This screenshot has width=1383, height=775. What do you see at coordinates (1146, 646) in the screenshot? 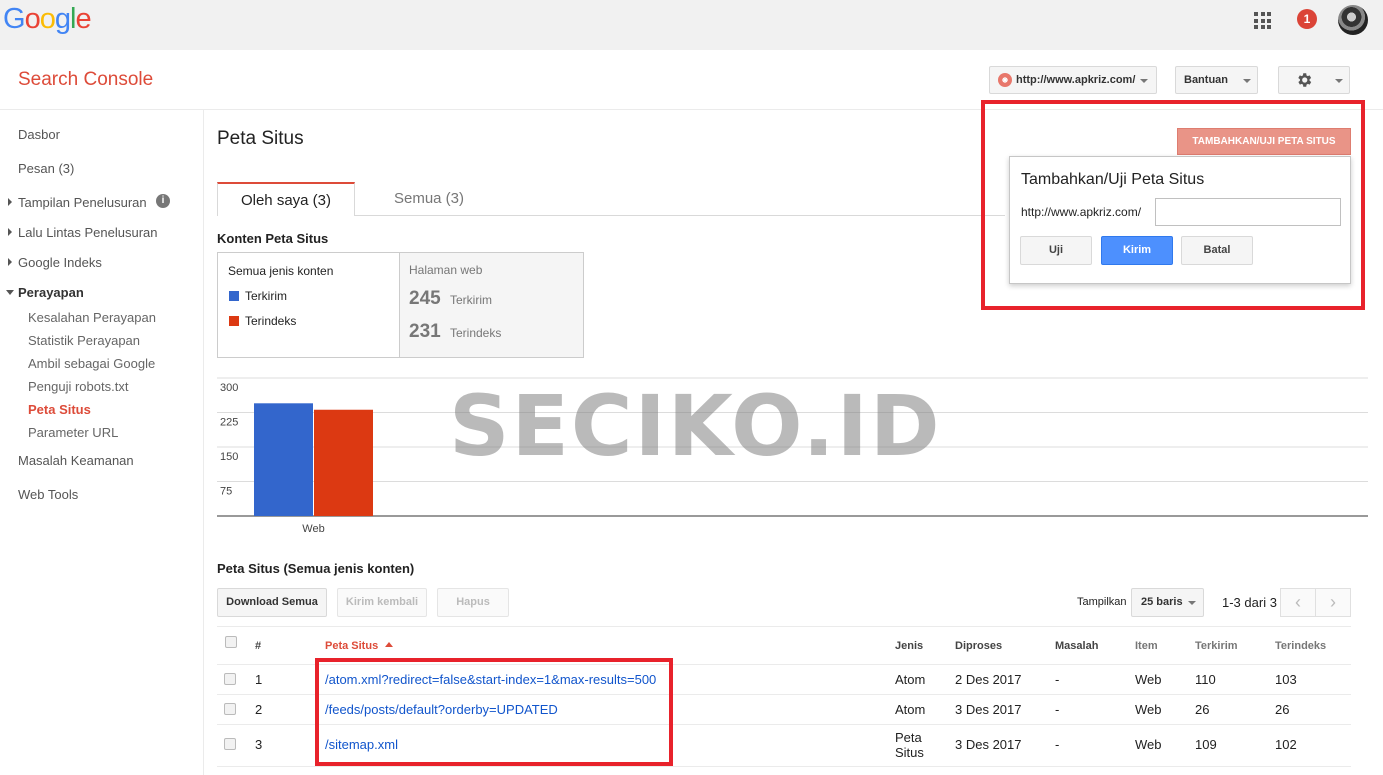
I see `column-header-item: Item` at bounding box center [1146, 646].